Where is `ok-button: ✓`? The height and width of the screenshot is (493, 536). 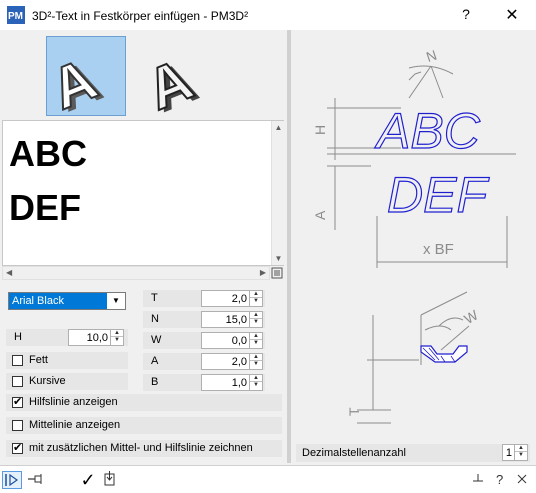
ok-button: ✓ is located at coordinates (88, 480).